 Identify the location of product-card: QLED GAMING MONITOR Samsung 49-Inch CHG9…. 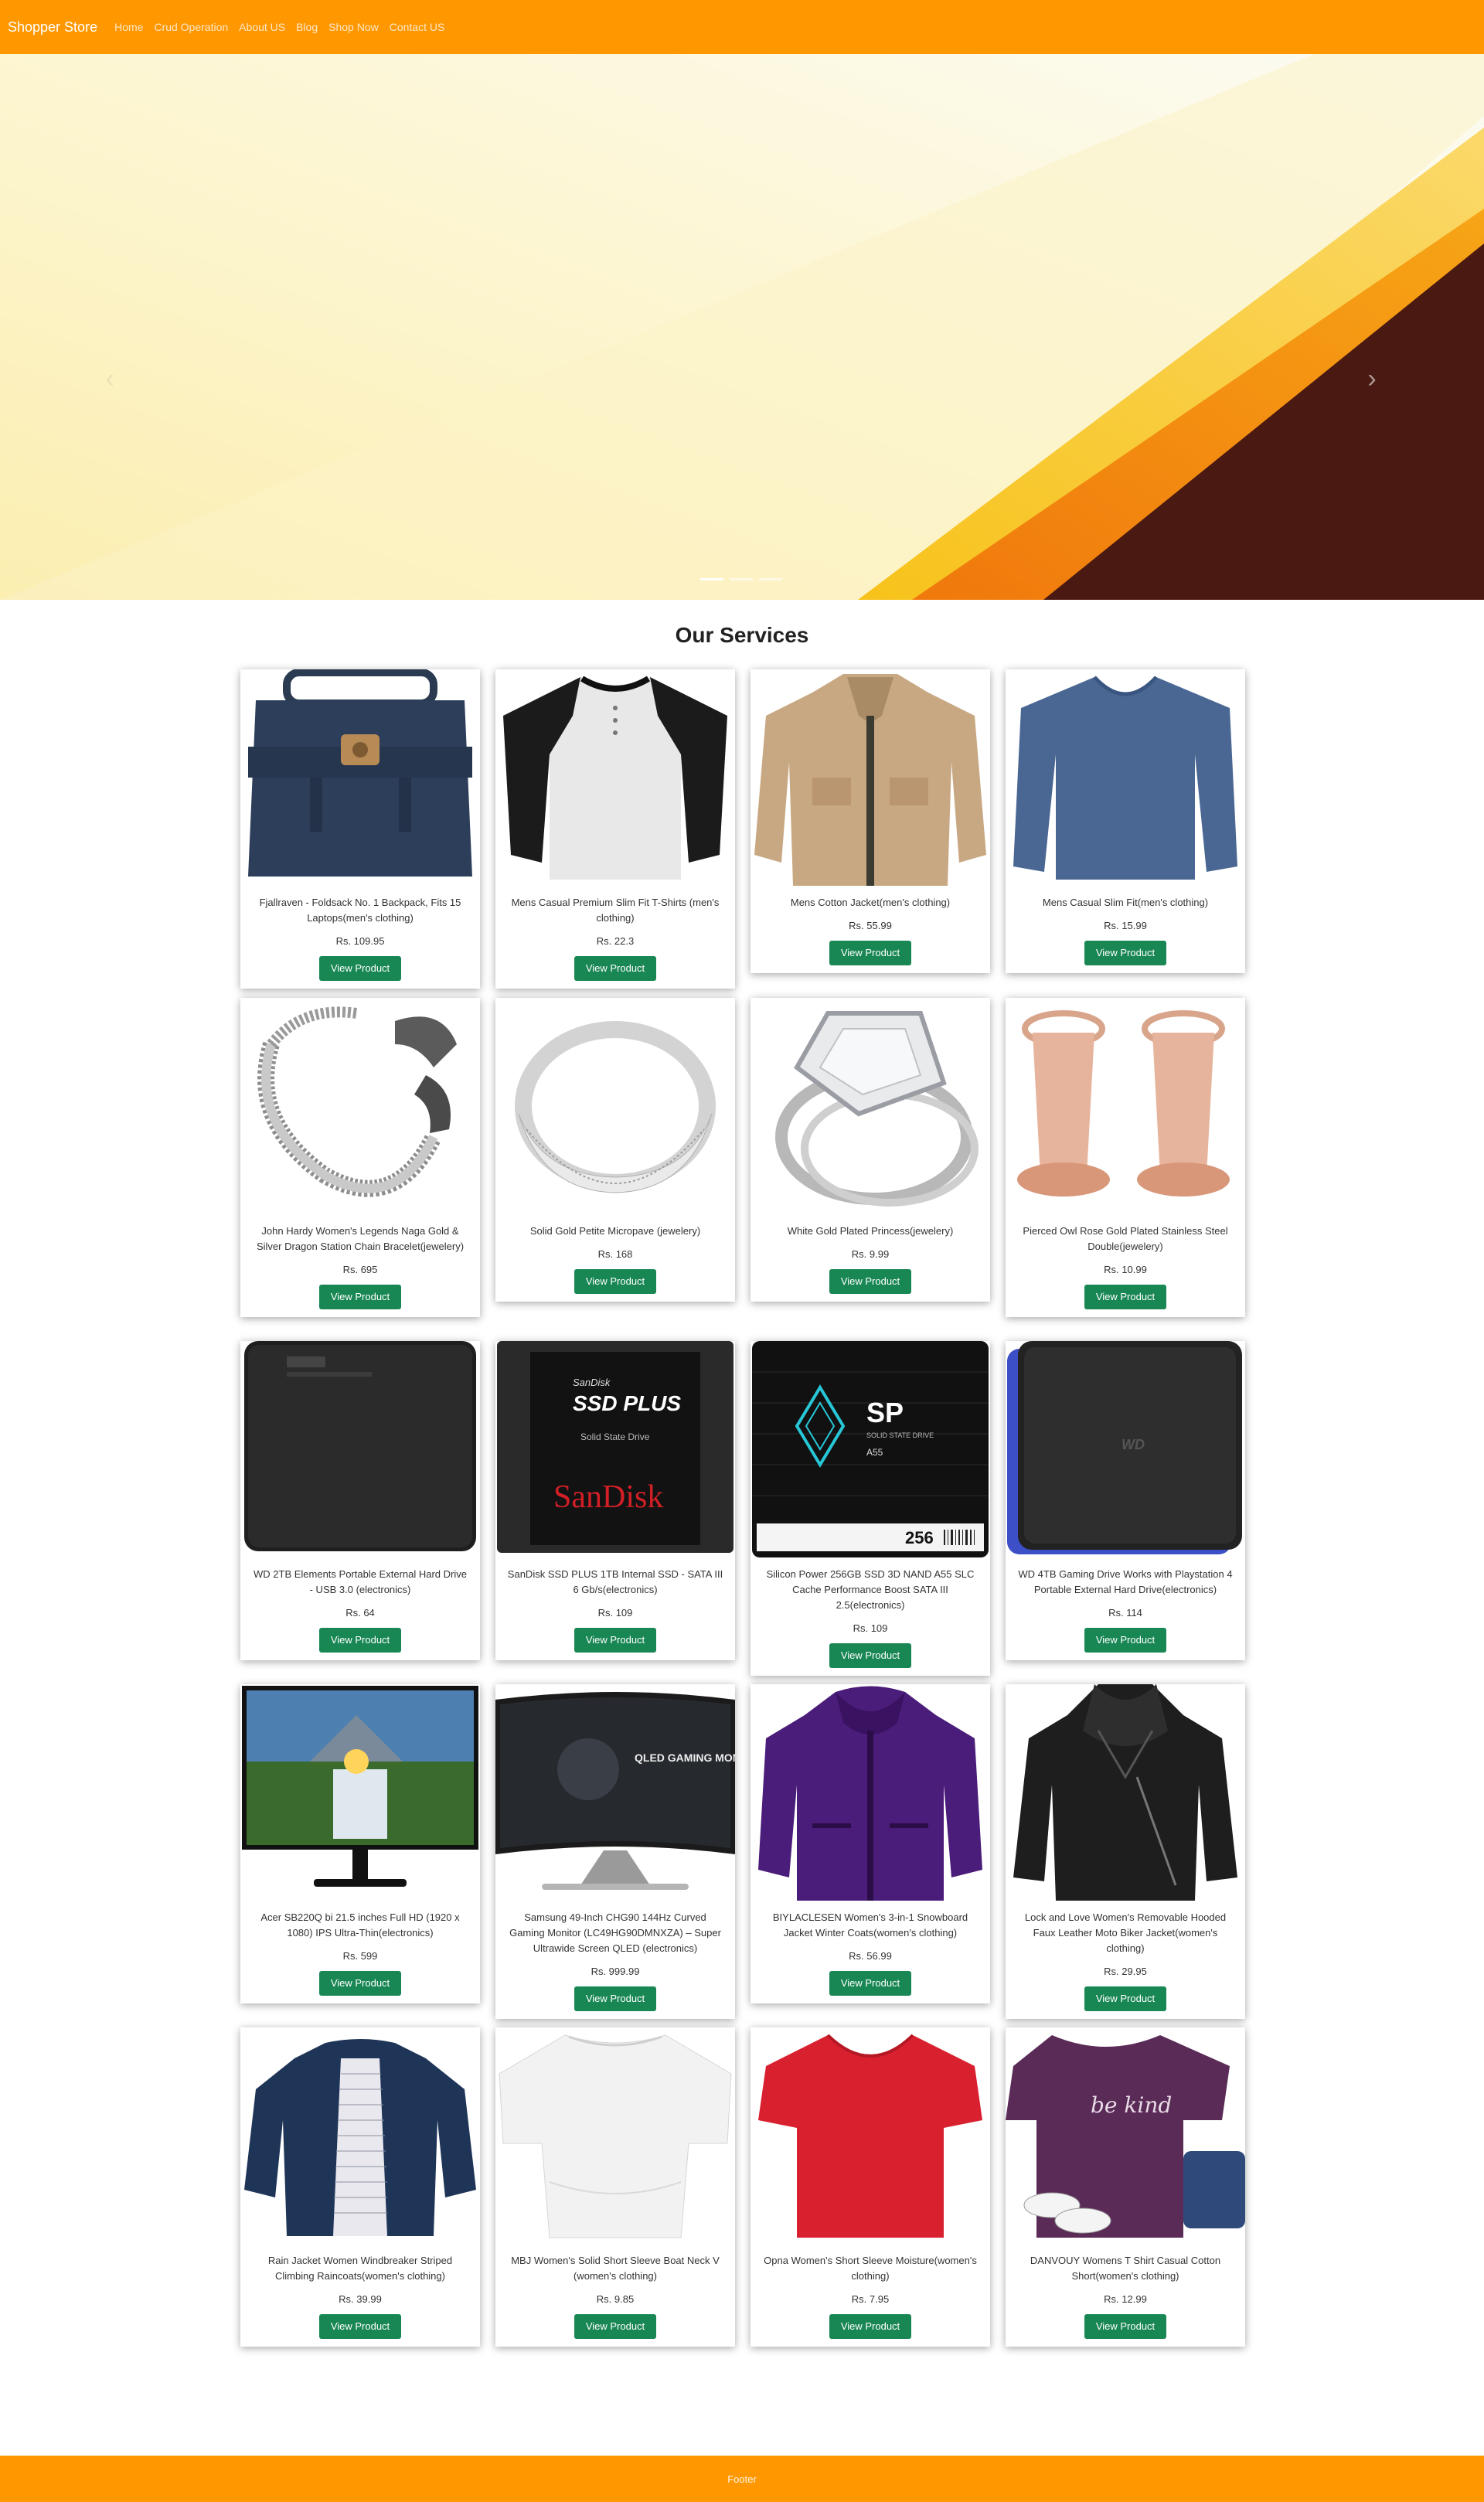
(615, 1852).